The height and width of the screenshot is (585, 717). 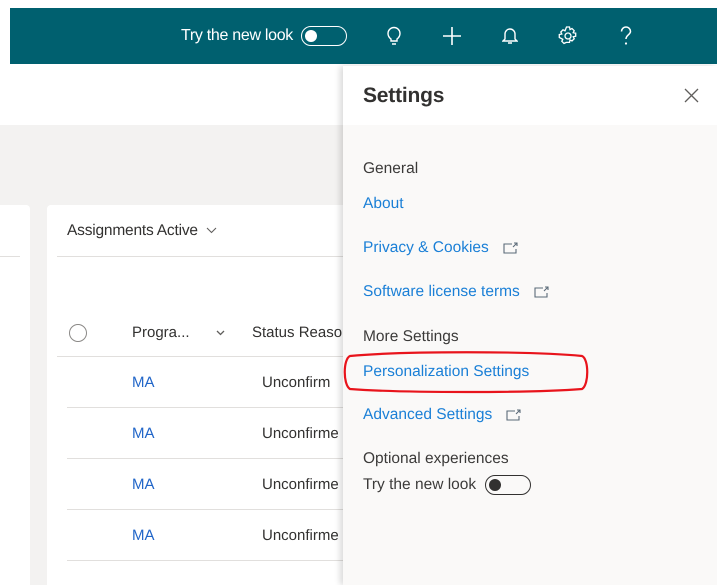 I want to click on section-heading: Optional experiences, so click(x=436, y=459).